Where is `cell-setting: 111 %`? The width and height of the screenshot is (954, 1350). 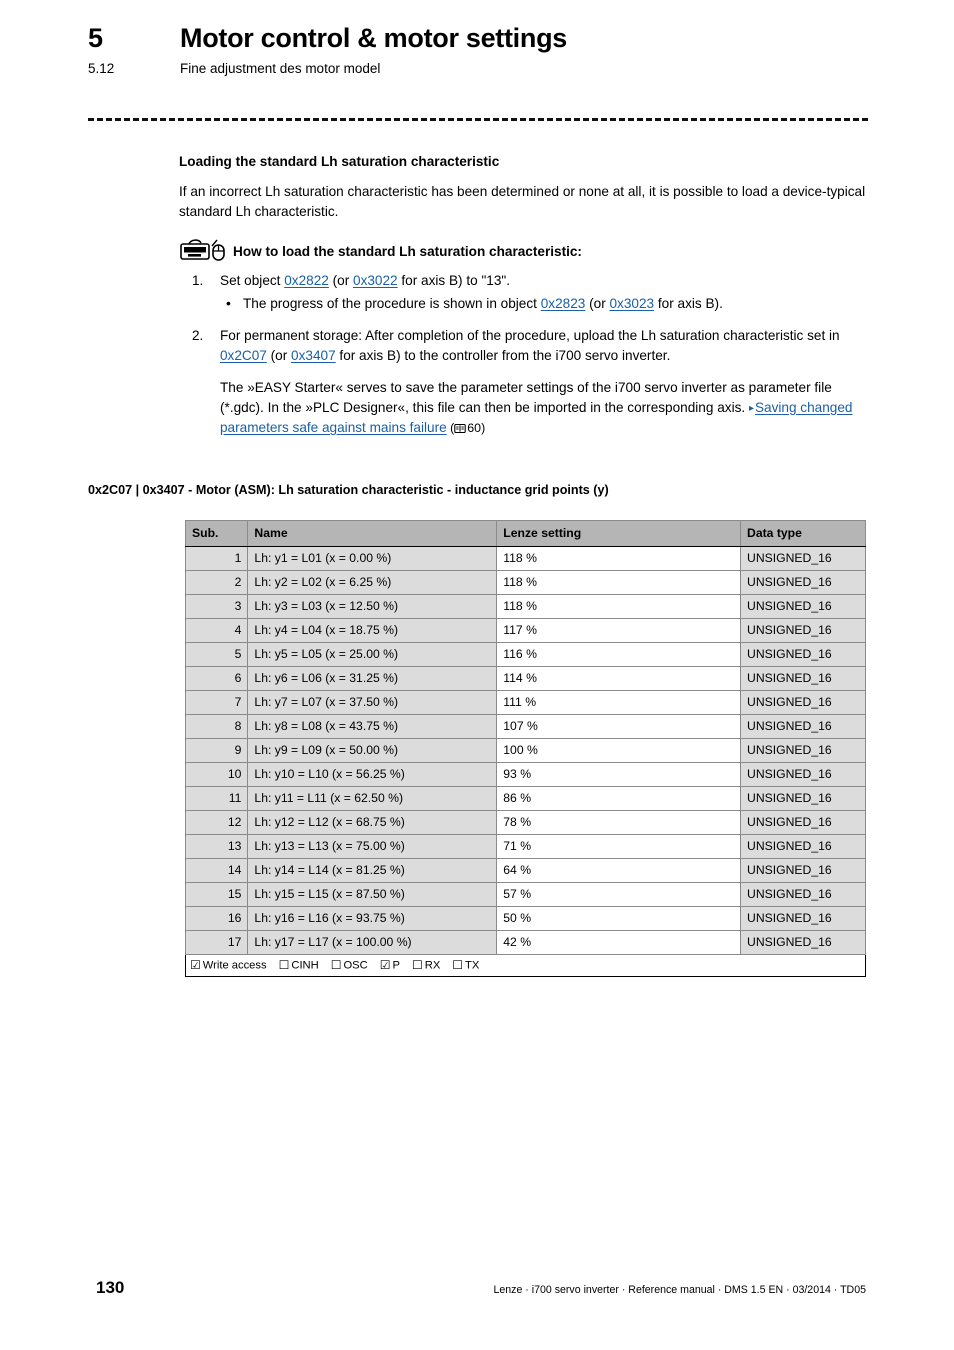
cell-setting: 111 % is located at coordinates (619, 702).